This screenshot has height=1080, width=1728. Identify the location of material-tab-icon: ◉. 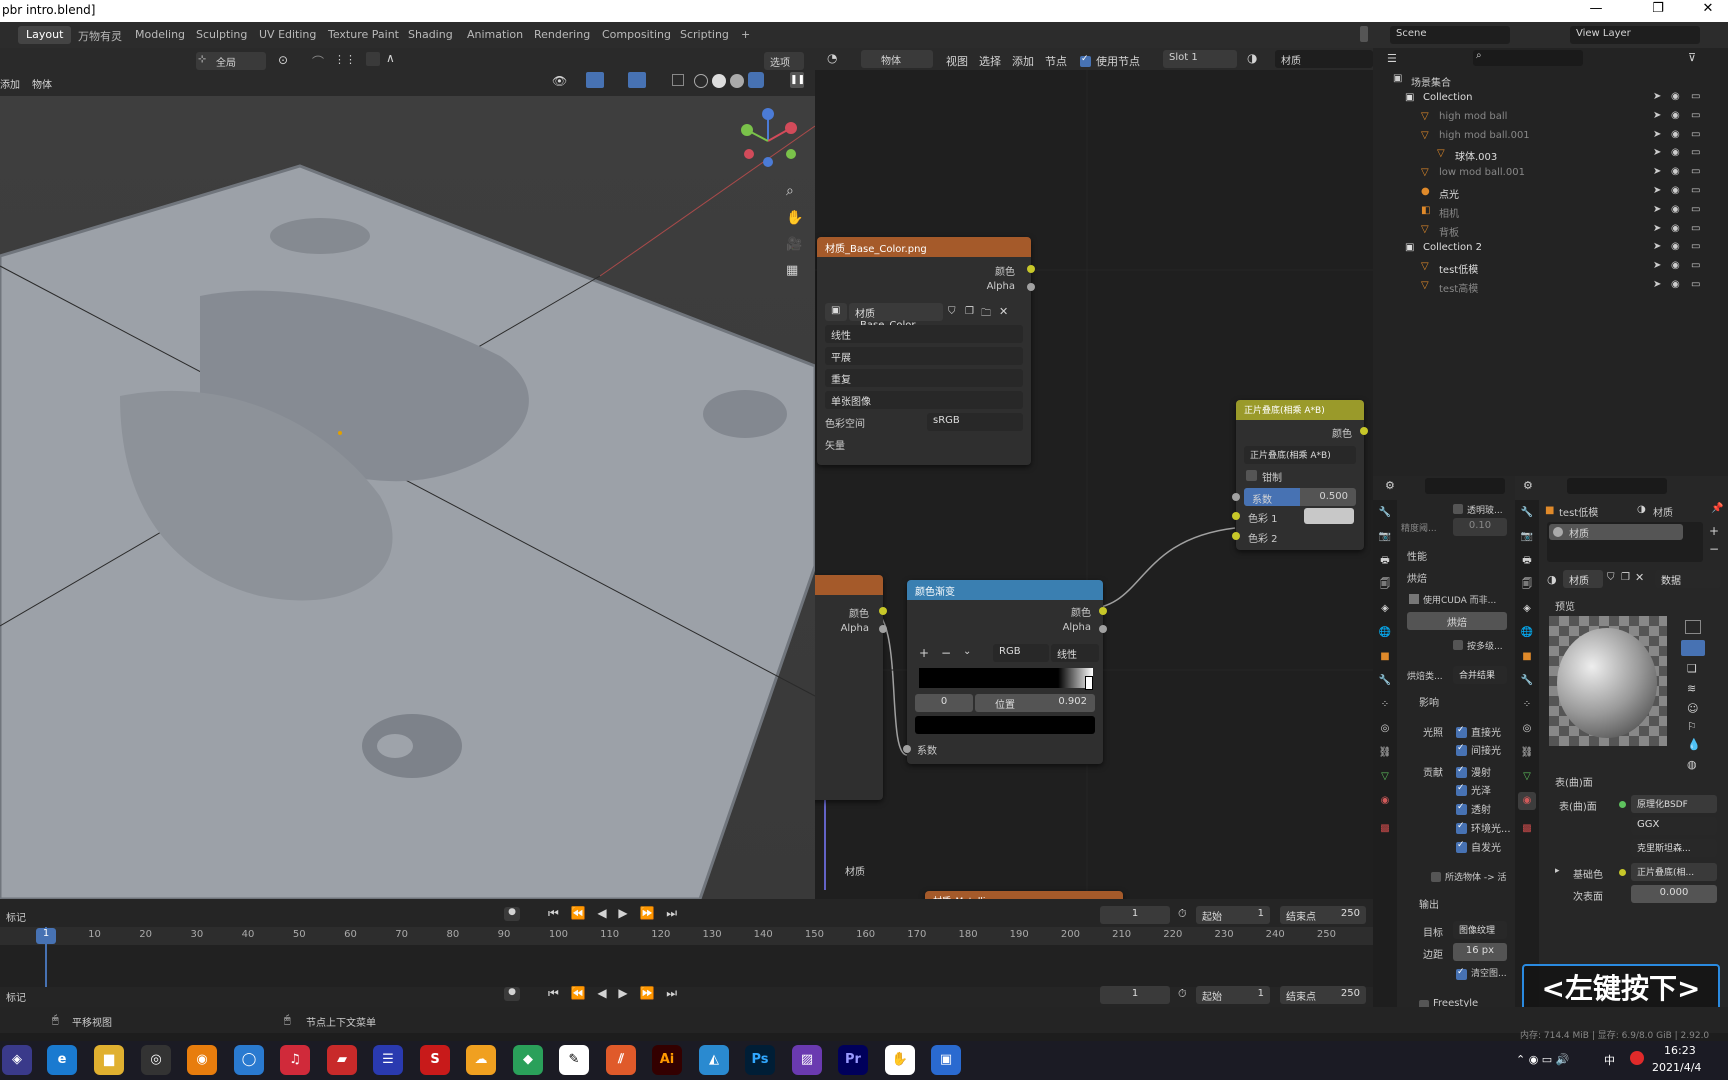
(1385, 801).